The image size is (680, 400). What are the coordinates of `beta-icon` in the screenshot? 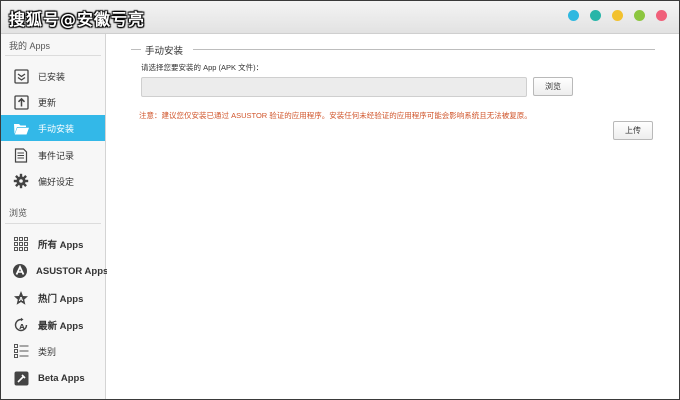 It's located at (21, 378).